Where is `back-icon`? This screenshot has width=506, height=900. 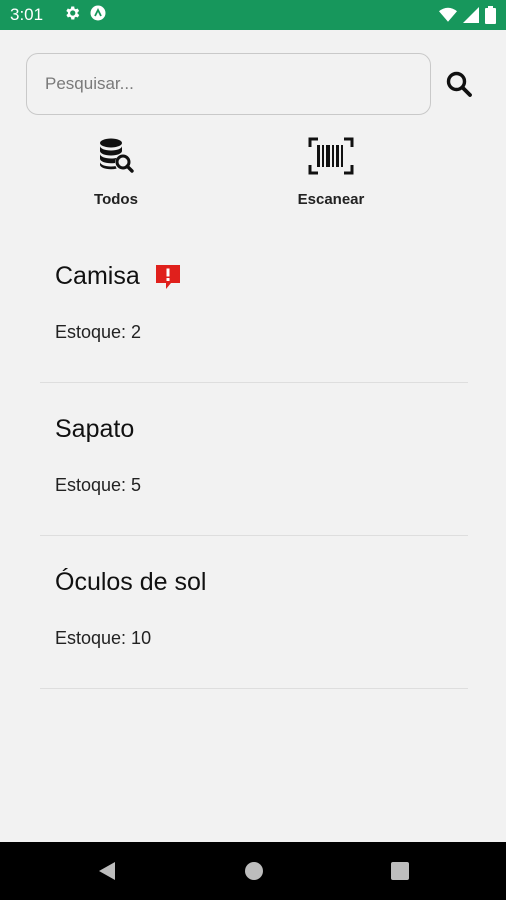 back-icon is located at coordinates (107, 871).